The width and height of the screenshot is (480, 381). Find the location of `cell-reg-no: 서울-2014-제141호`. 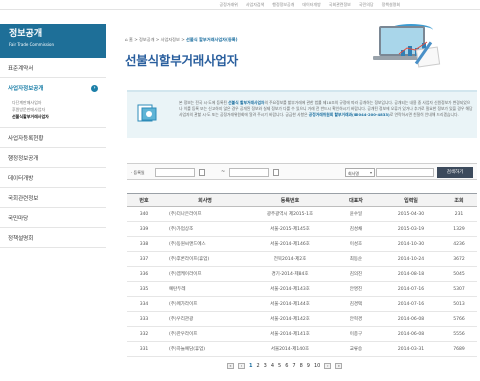

cell-reg-no: 서울-2014-제141호 is located at coordinates (290, 334).